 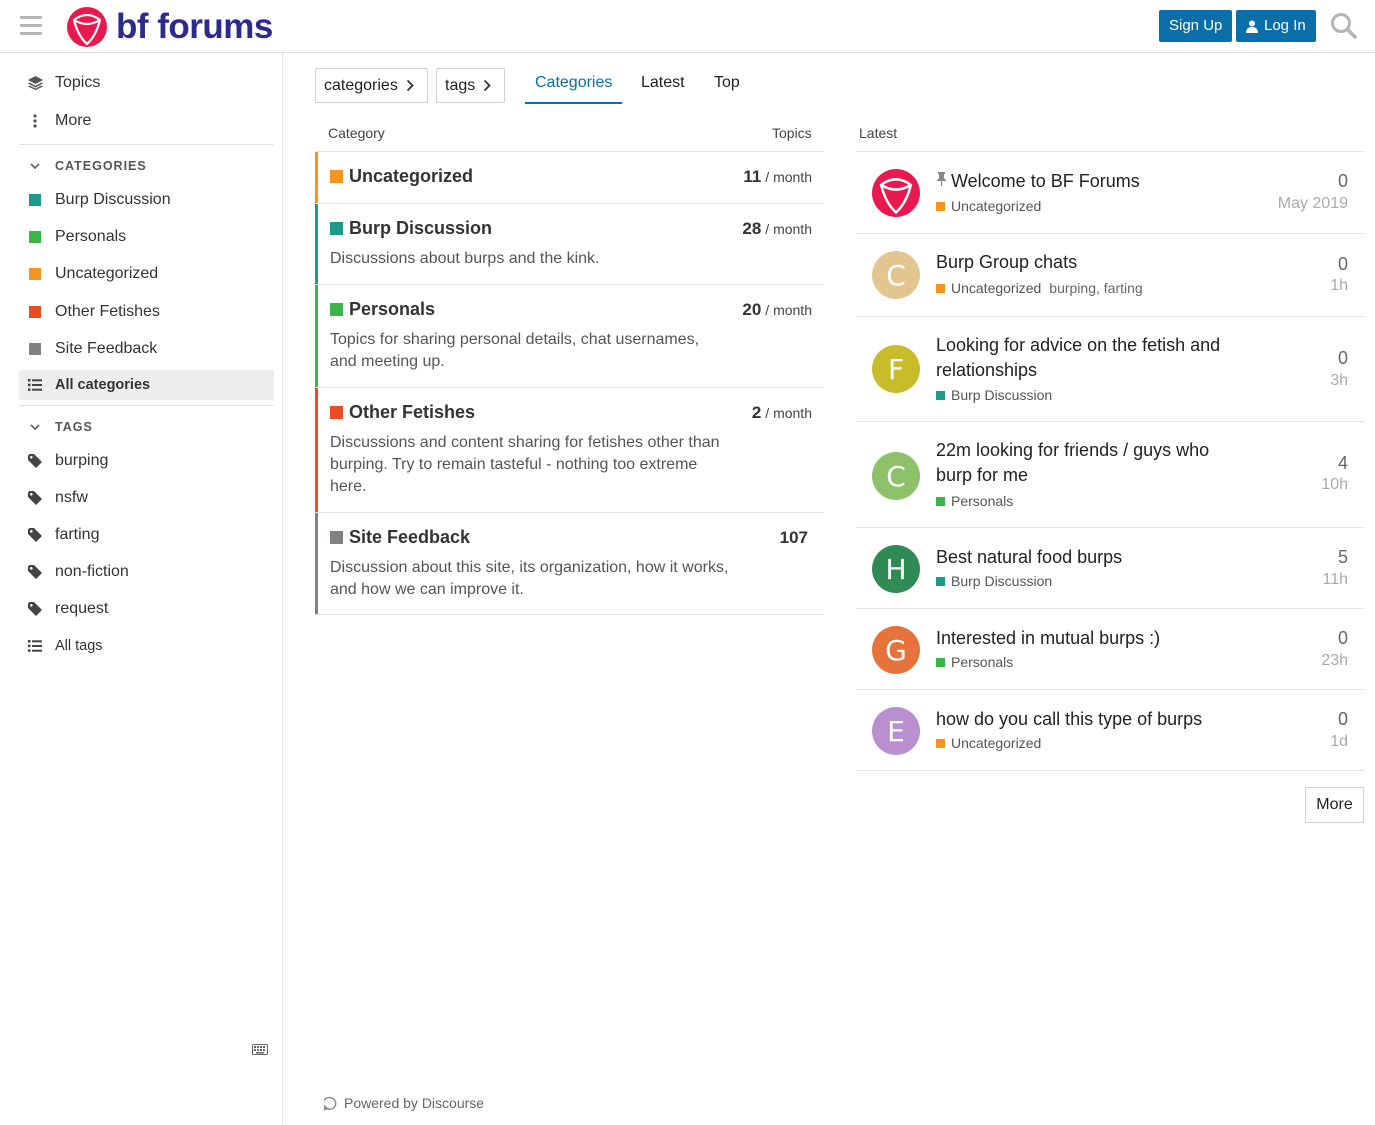 I want to click on sidebar-item-tag-nsfw: nsfw, so click(x=146, y=498).